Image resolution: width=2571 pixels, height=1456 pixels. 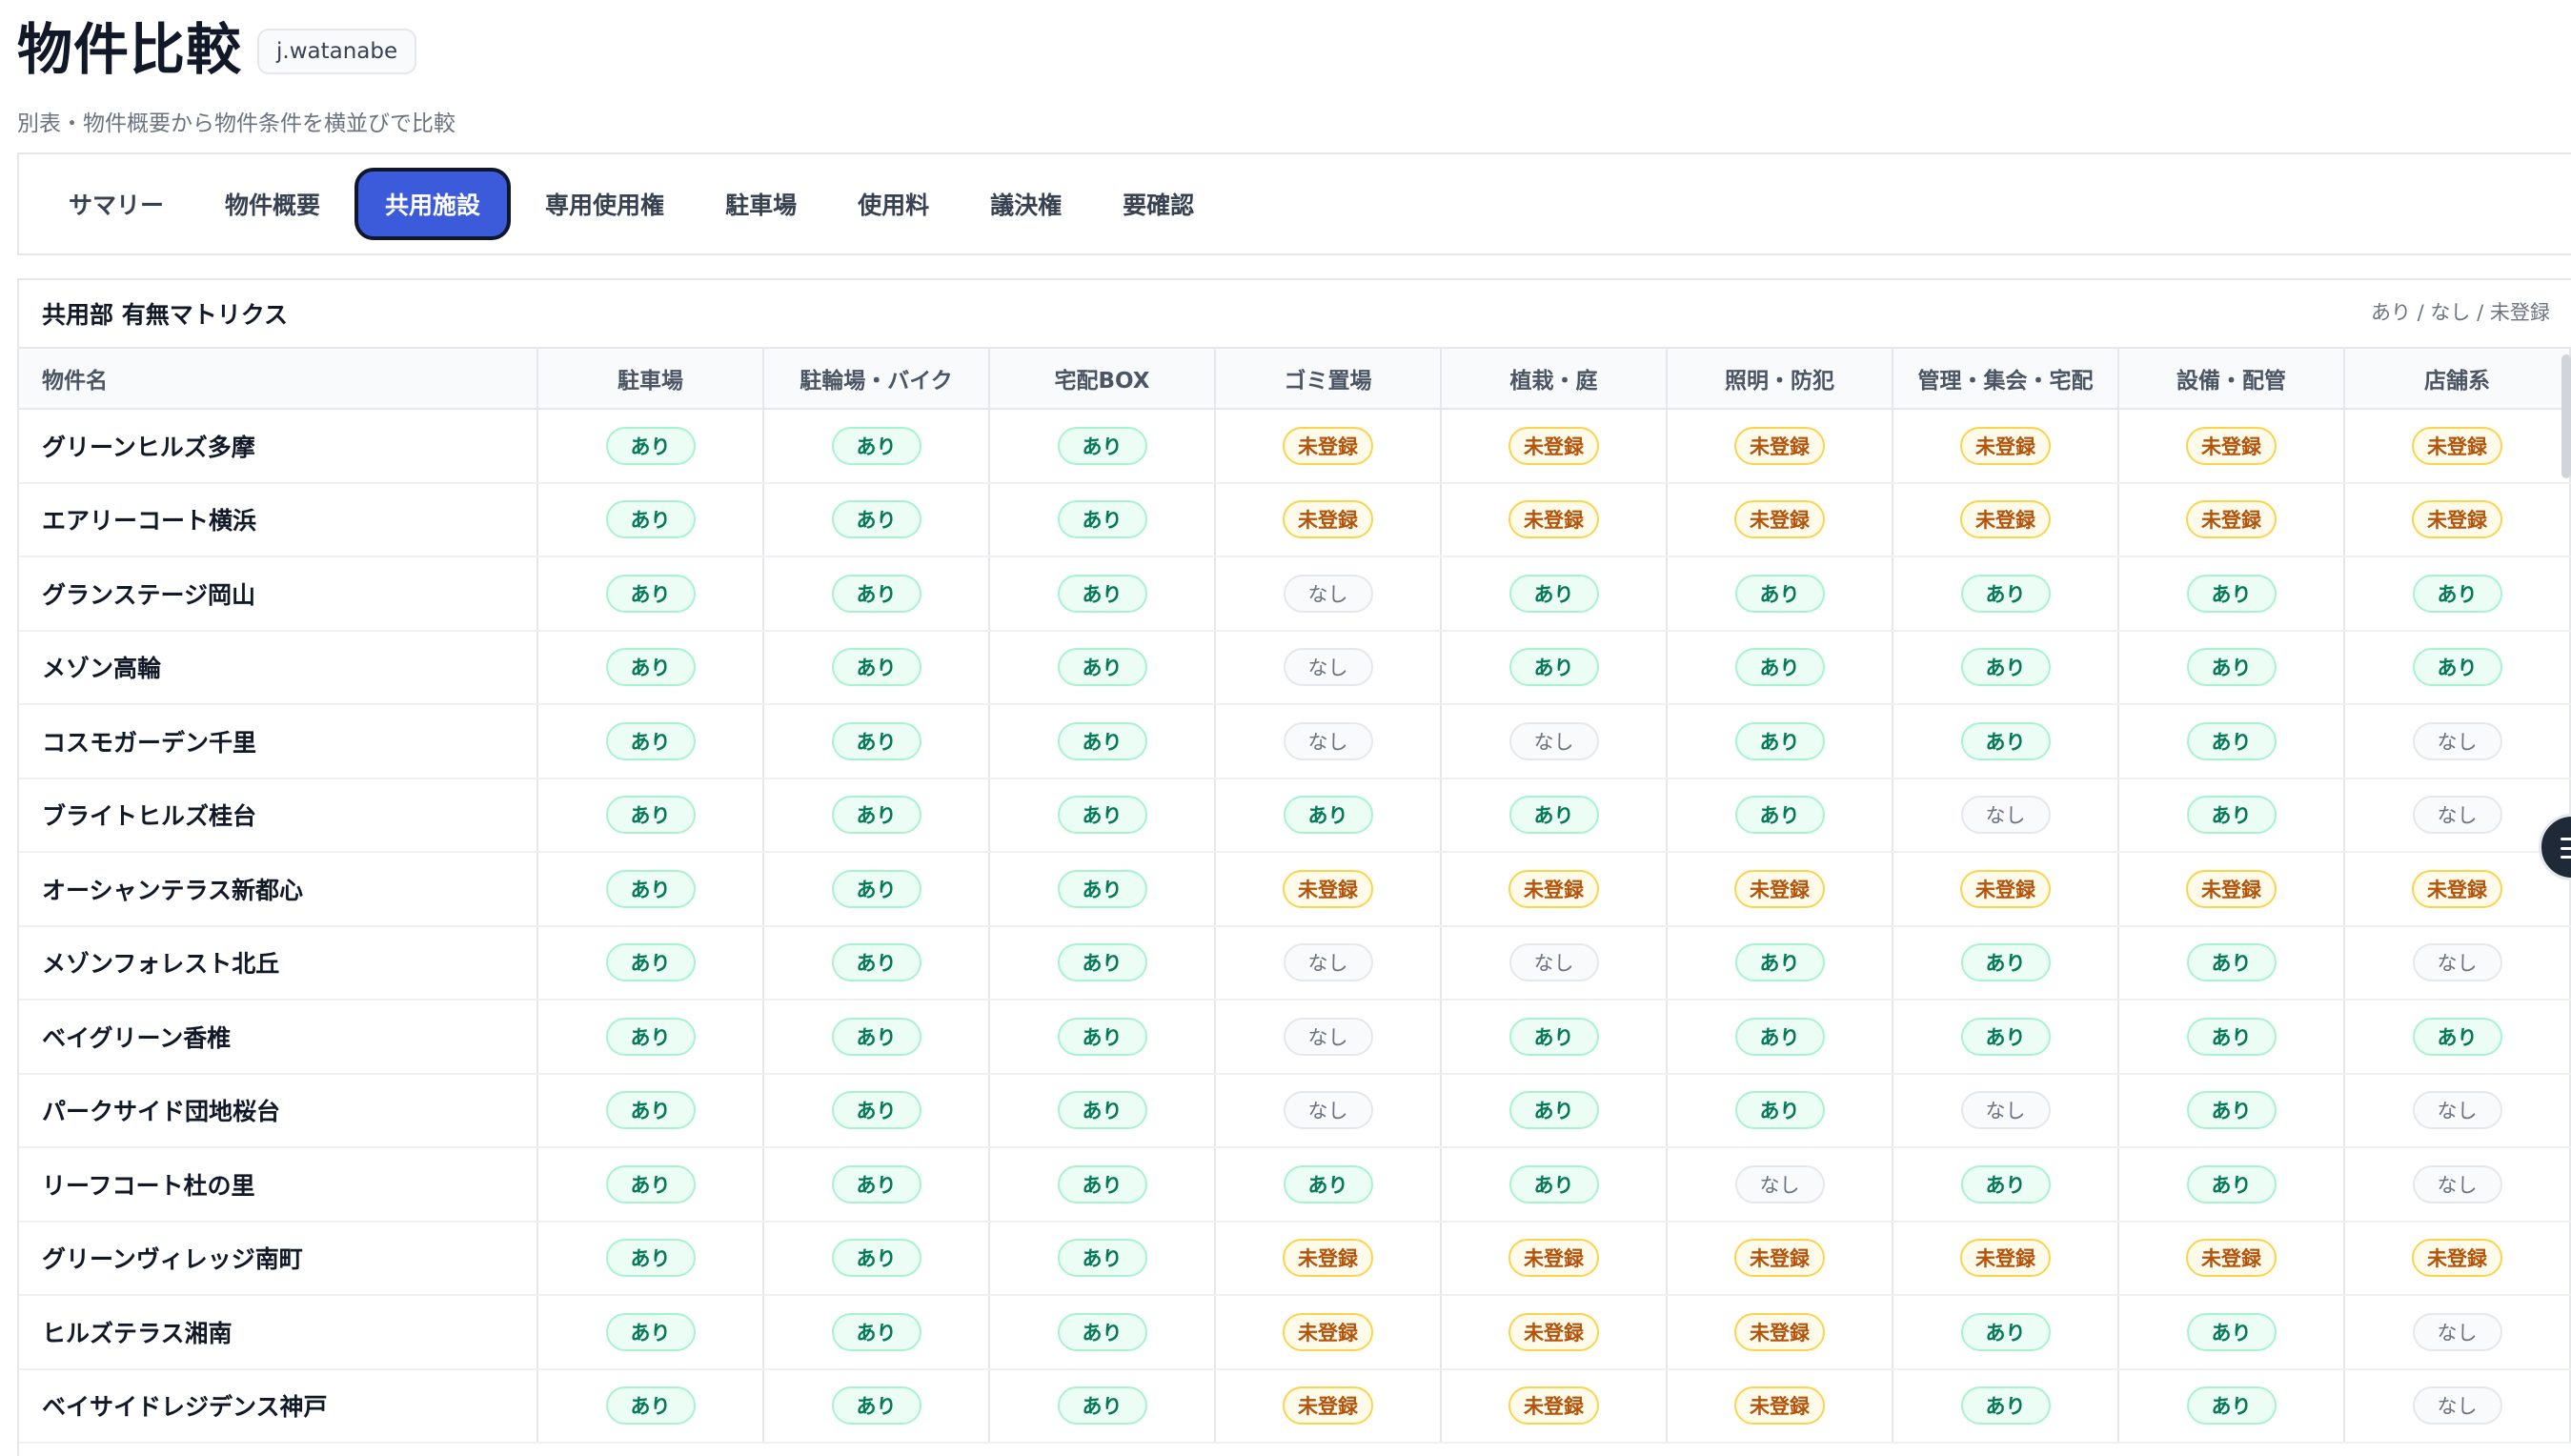 What do you see at coordinates (1295, 1406) in the screenshot?
I see `table-row: ベイサイドレジデンス神戸 あり あり あり 未登録 未登録 未登録 あり あり なし` at bounding box center [1295, 1406].